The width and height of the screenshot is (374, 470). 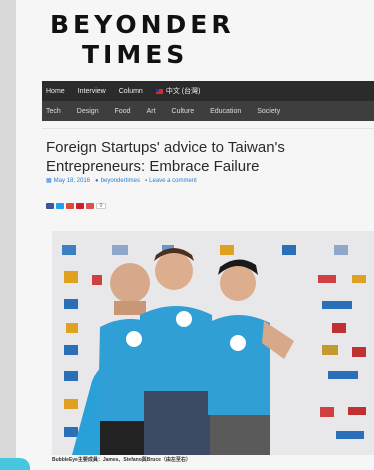 I want to click on photo-caption: BubbleEye主要成員：James、Stefano與Bruce（由左至右）, so click(x=121, y=460).